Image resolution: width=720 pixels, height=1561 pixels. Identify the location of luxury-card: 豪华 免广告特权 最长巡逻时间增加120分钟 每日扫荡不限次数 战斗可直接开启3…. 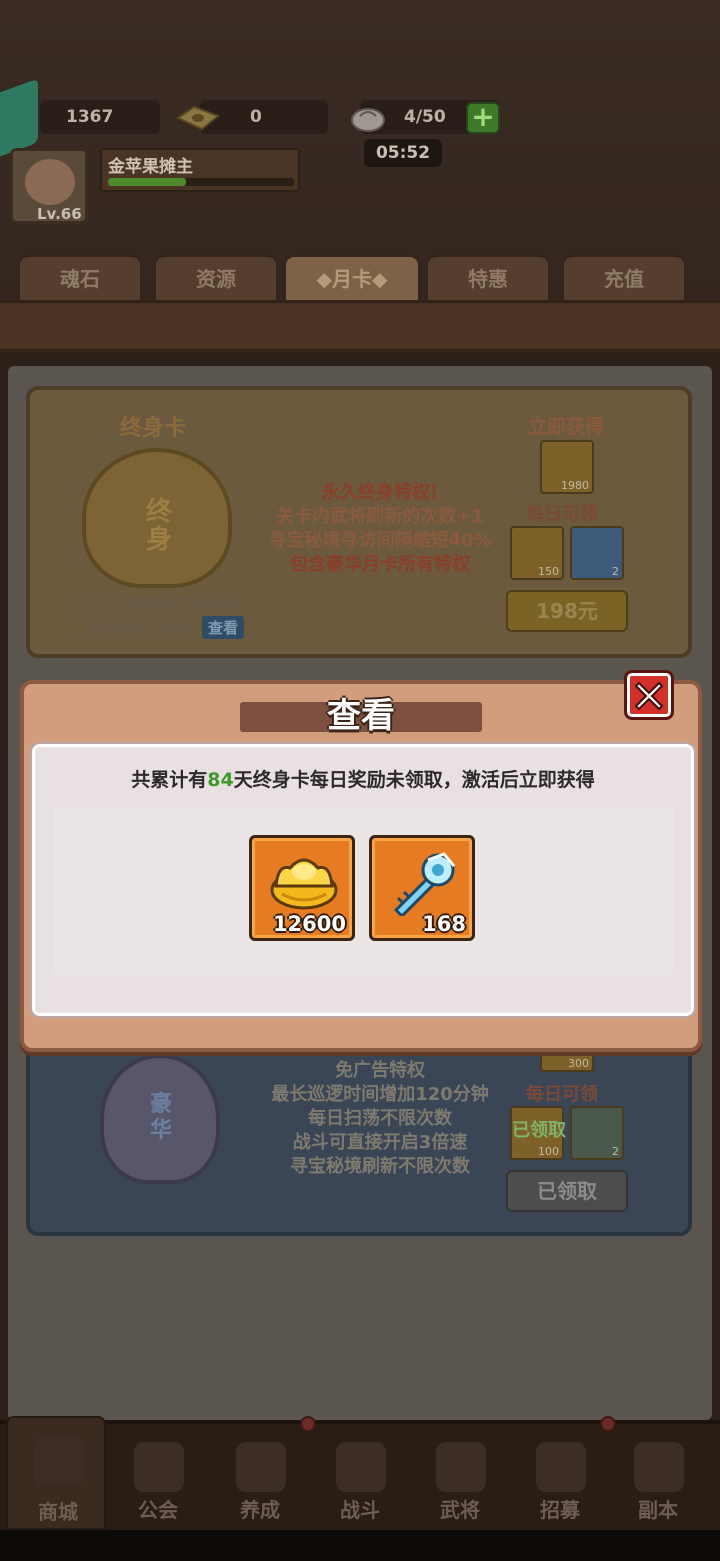
(359, 1138).